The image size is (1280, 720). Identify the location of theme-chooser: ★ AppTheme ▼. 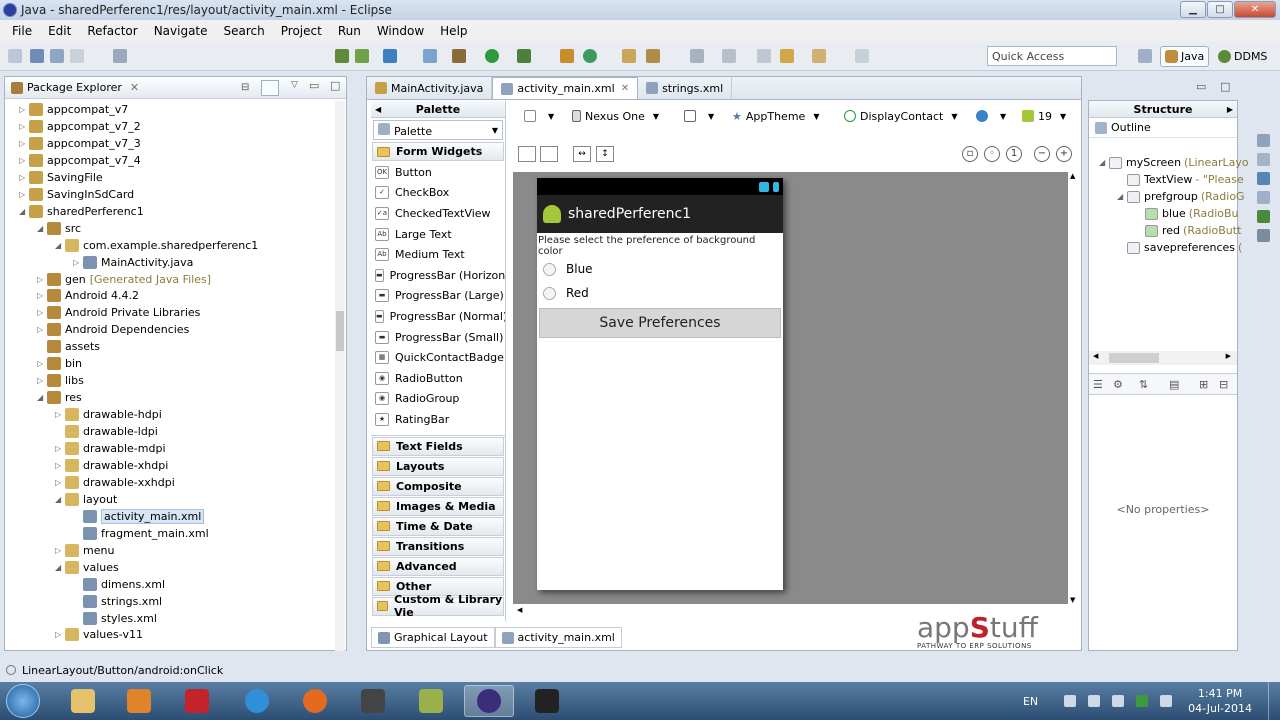
(775, 116).